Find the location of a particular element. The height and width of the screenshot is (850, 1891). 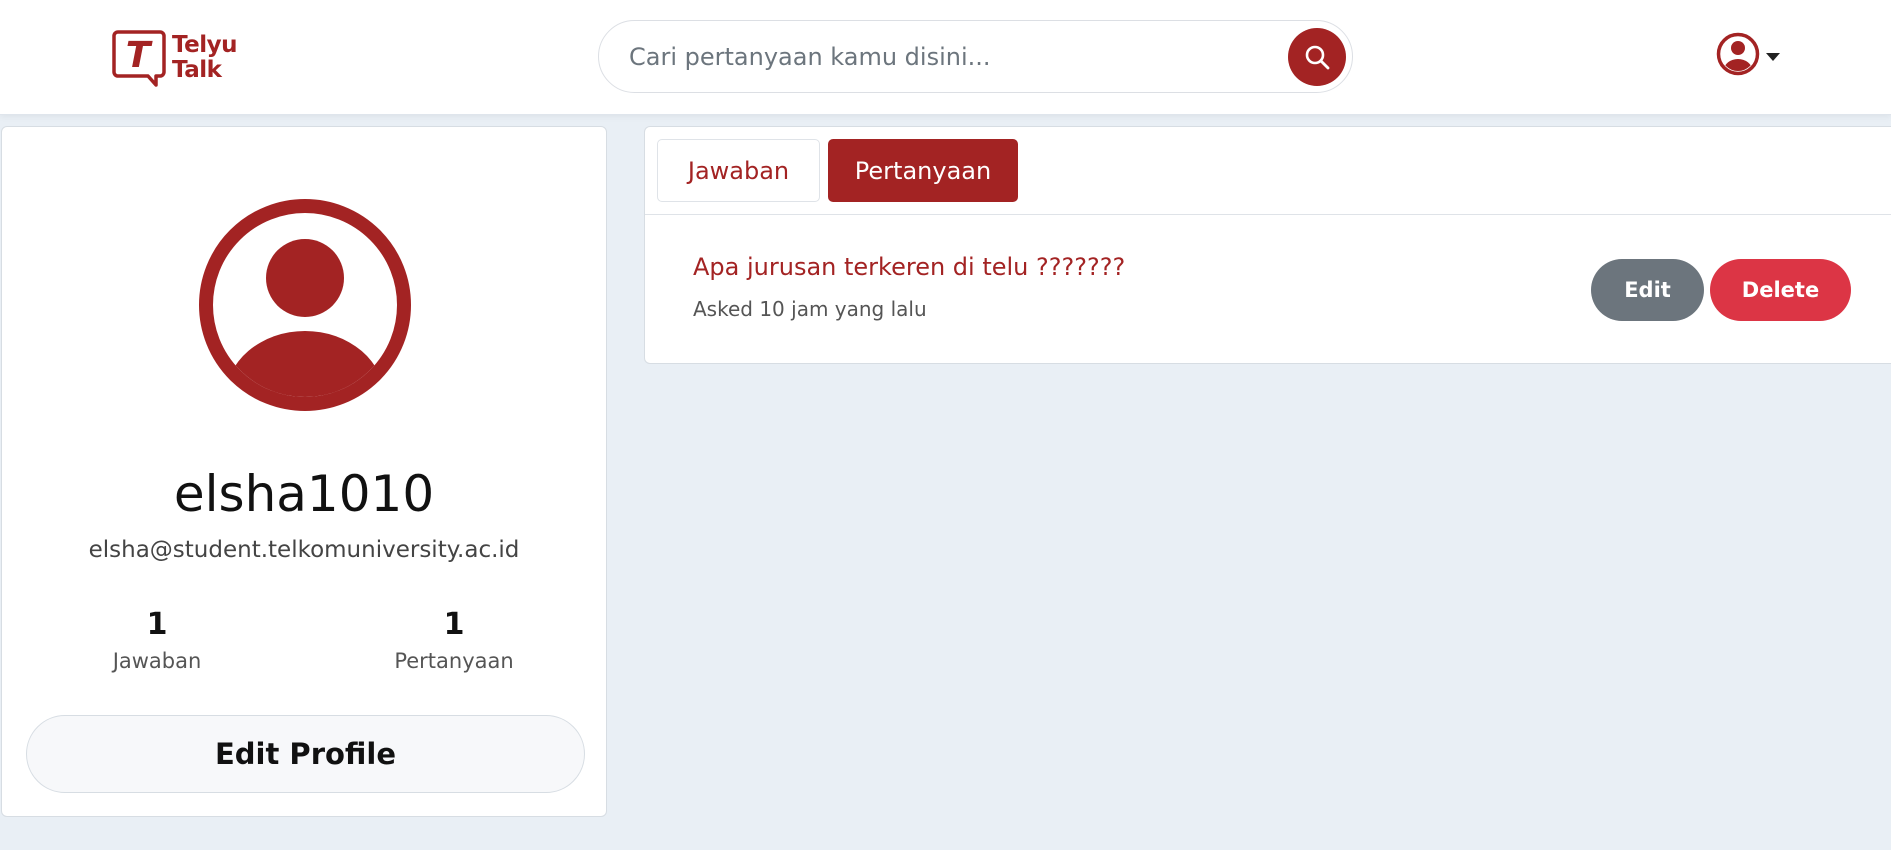

logo-mark-letter: T is located at coordinates (139, 55).